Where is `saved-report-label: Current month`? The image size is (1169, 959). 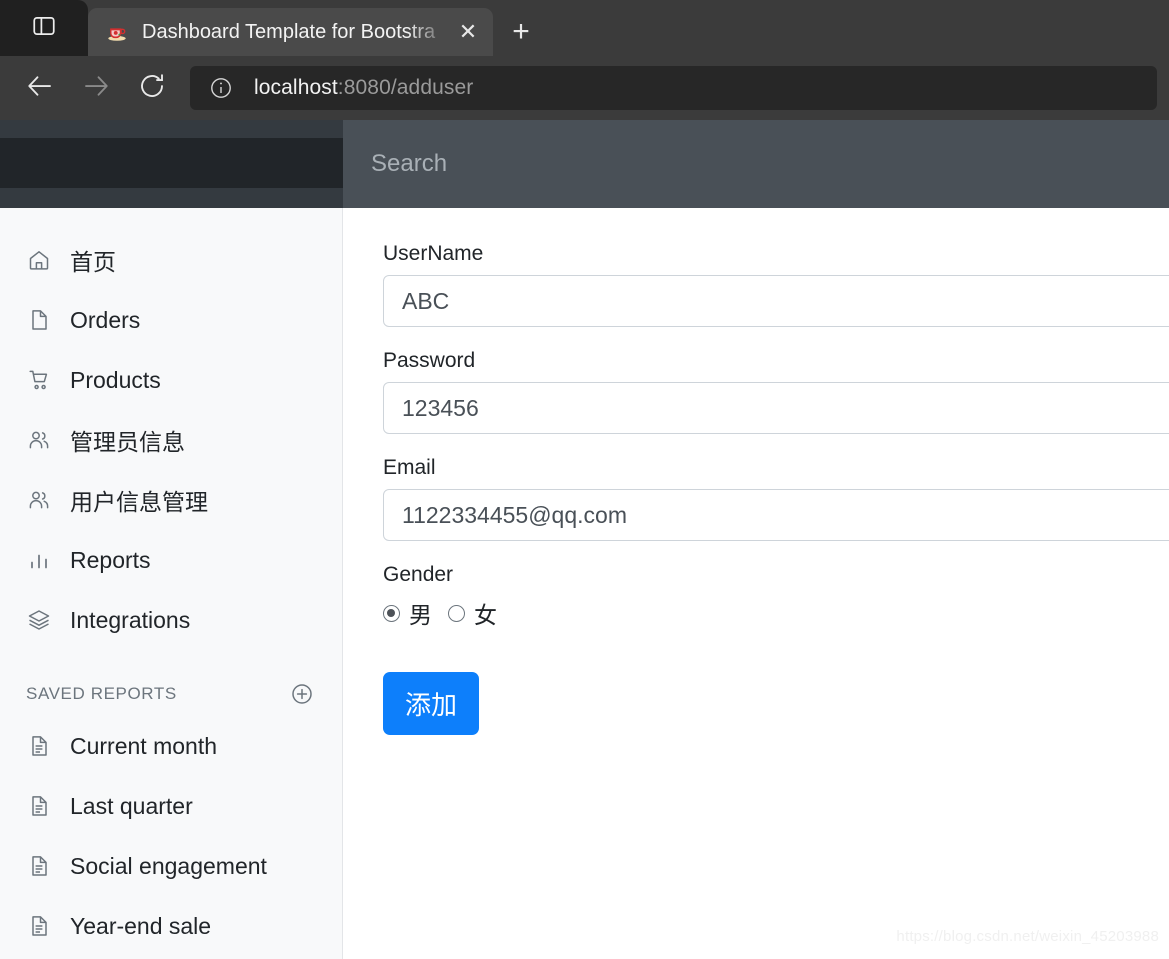 saved-report-label: Current month is located at coordinates (144, 745).